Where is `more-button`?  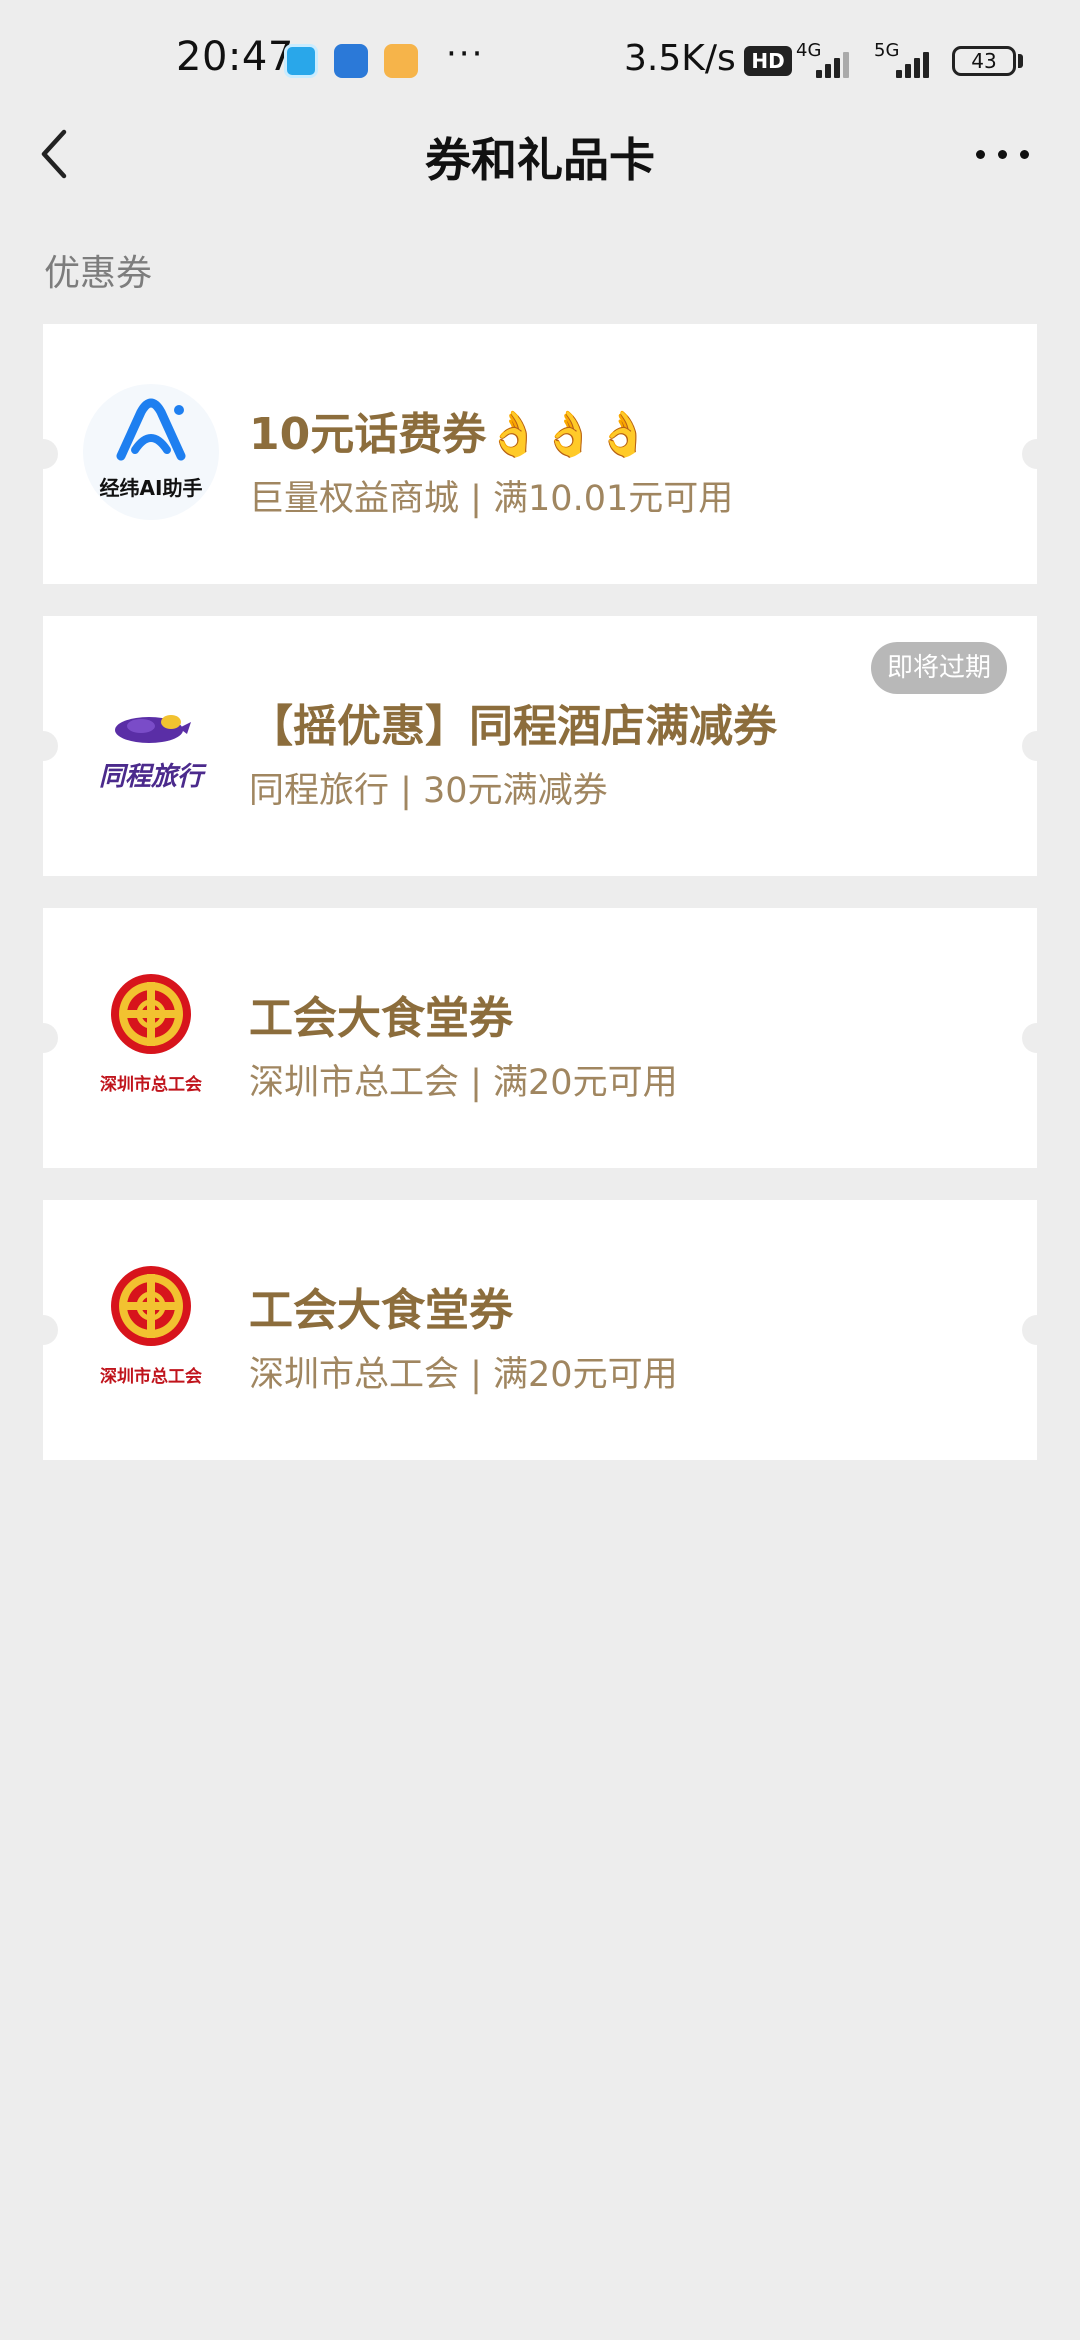
more-button is located at coordinates (1004, 154).